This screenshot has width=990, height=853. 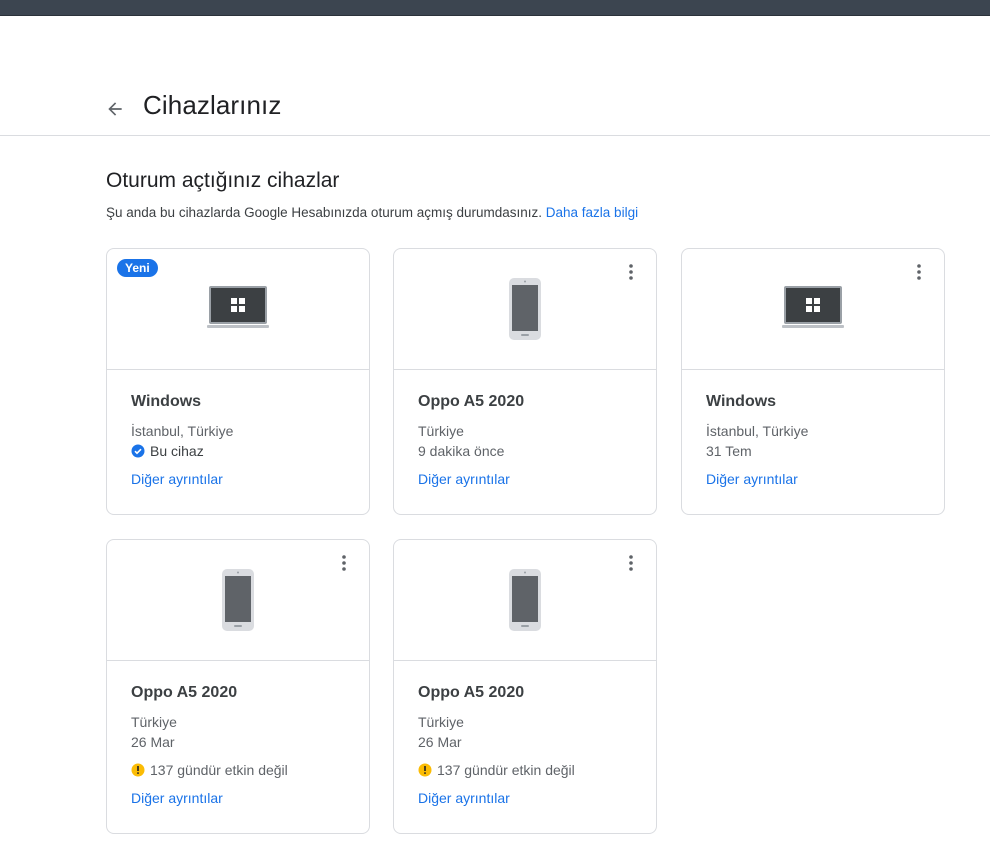 I want to click on back-button, so click(x=115, y=109).